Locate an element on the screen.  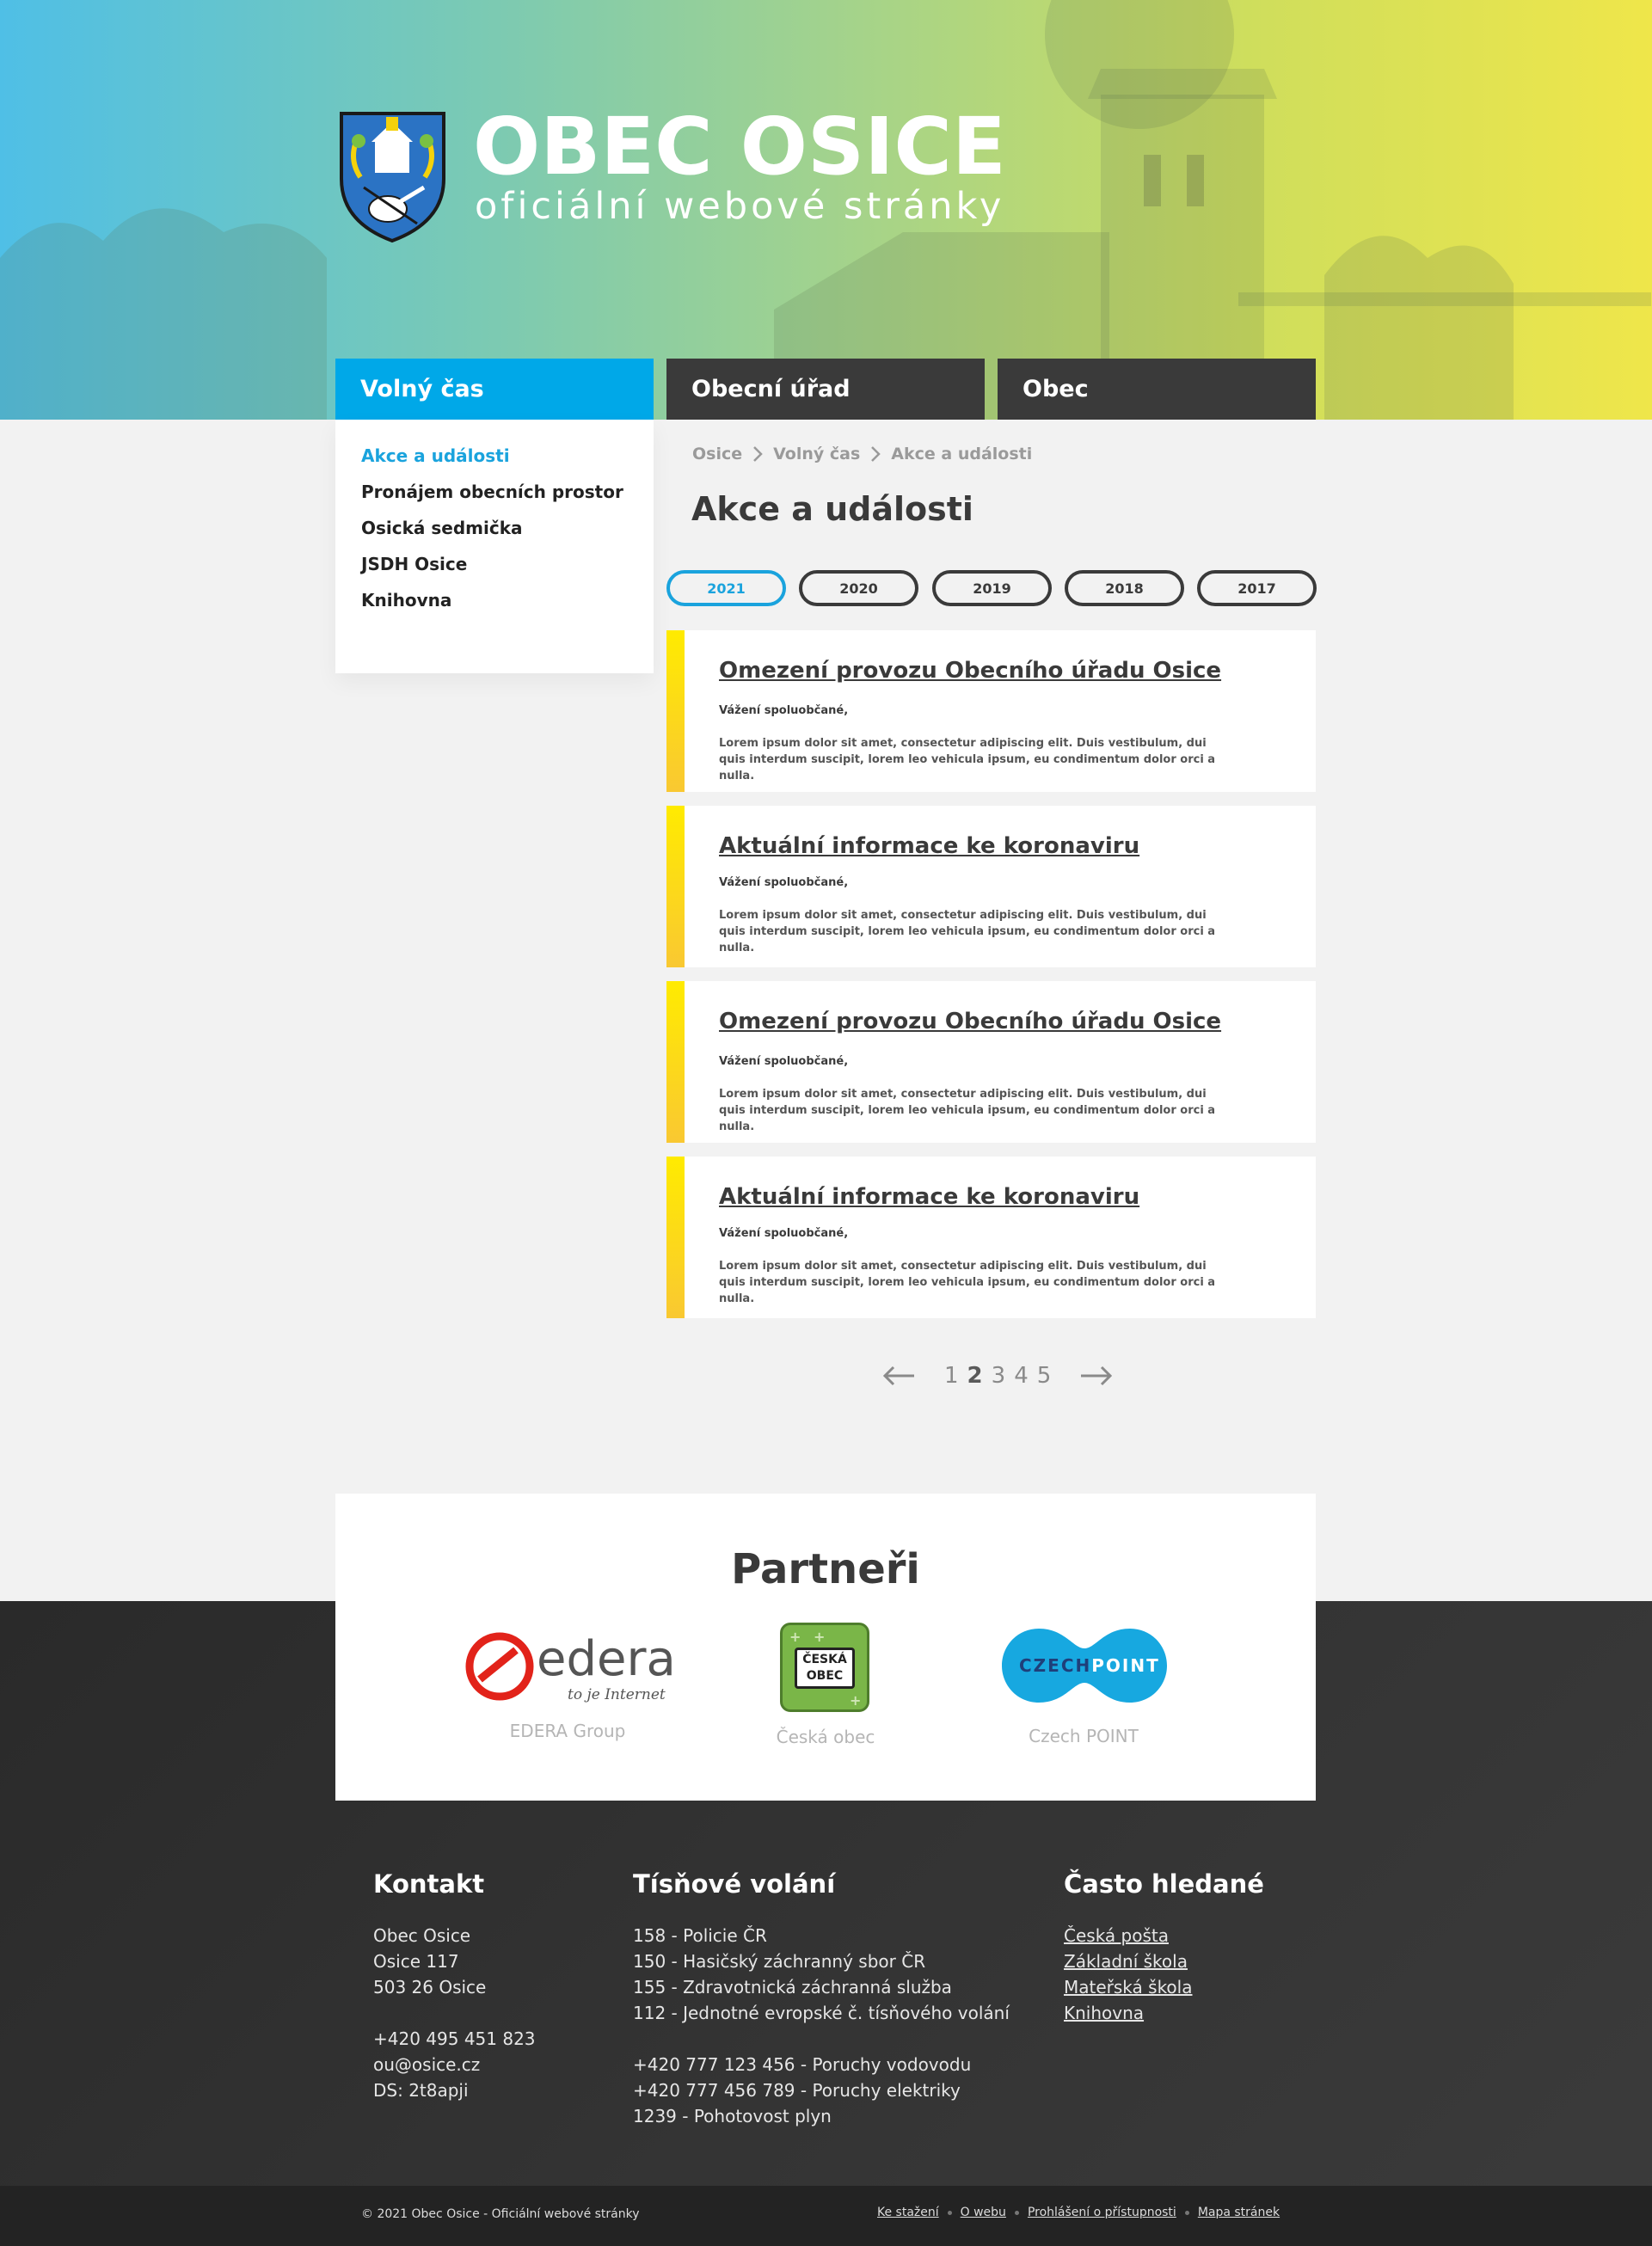
year-filter-2020: 2020 is located at coordinates (858, 588).